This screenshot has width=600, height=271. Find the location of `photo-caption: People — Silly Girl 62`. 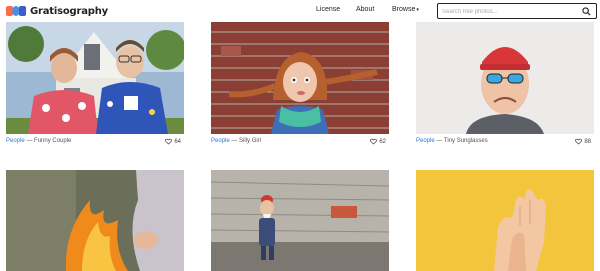

photo-caption: People — Silly Girl 62 is located at coordinates (300, 143).